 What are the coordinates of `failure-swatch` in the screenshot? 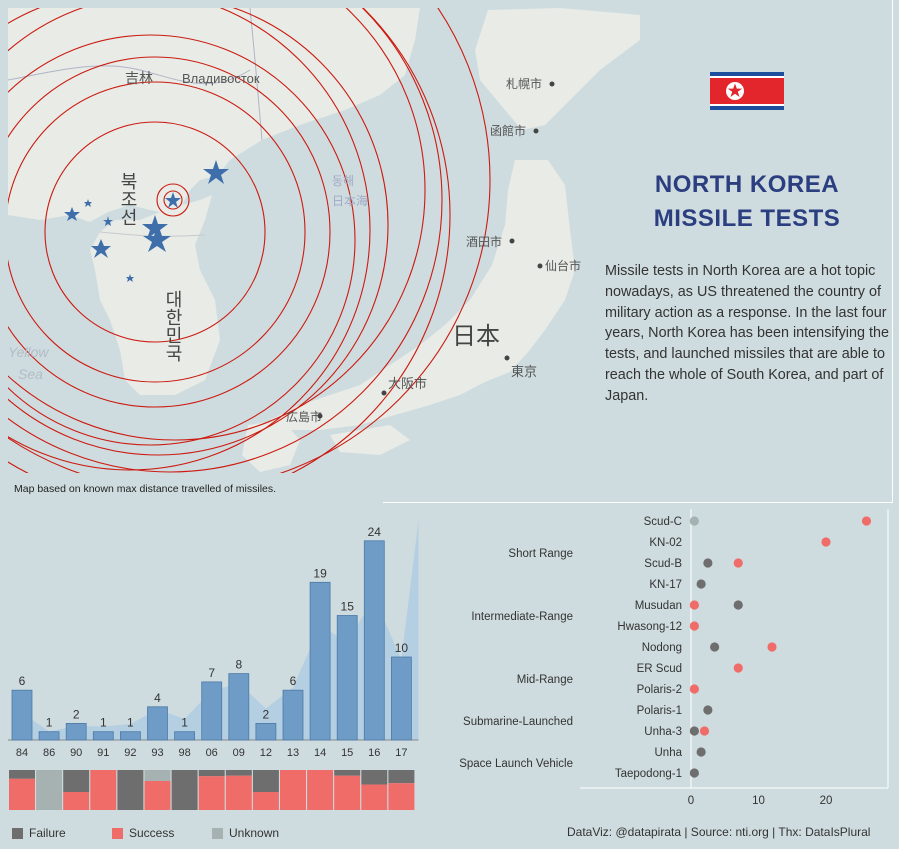 It's located at (17, 833).